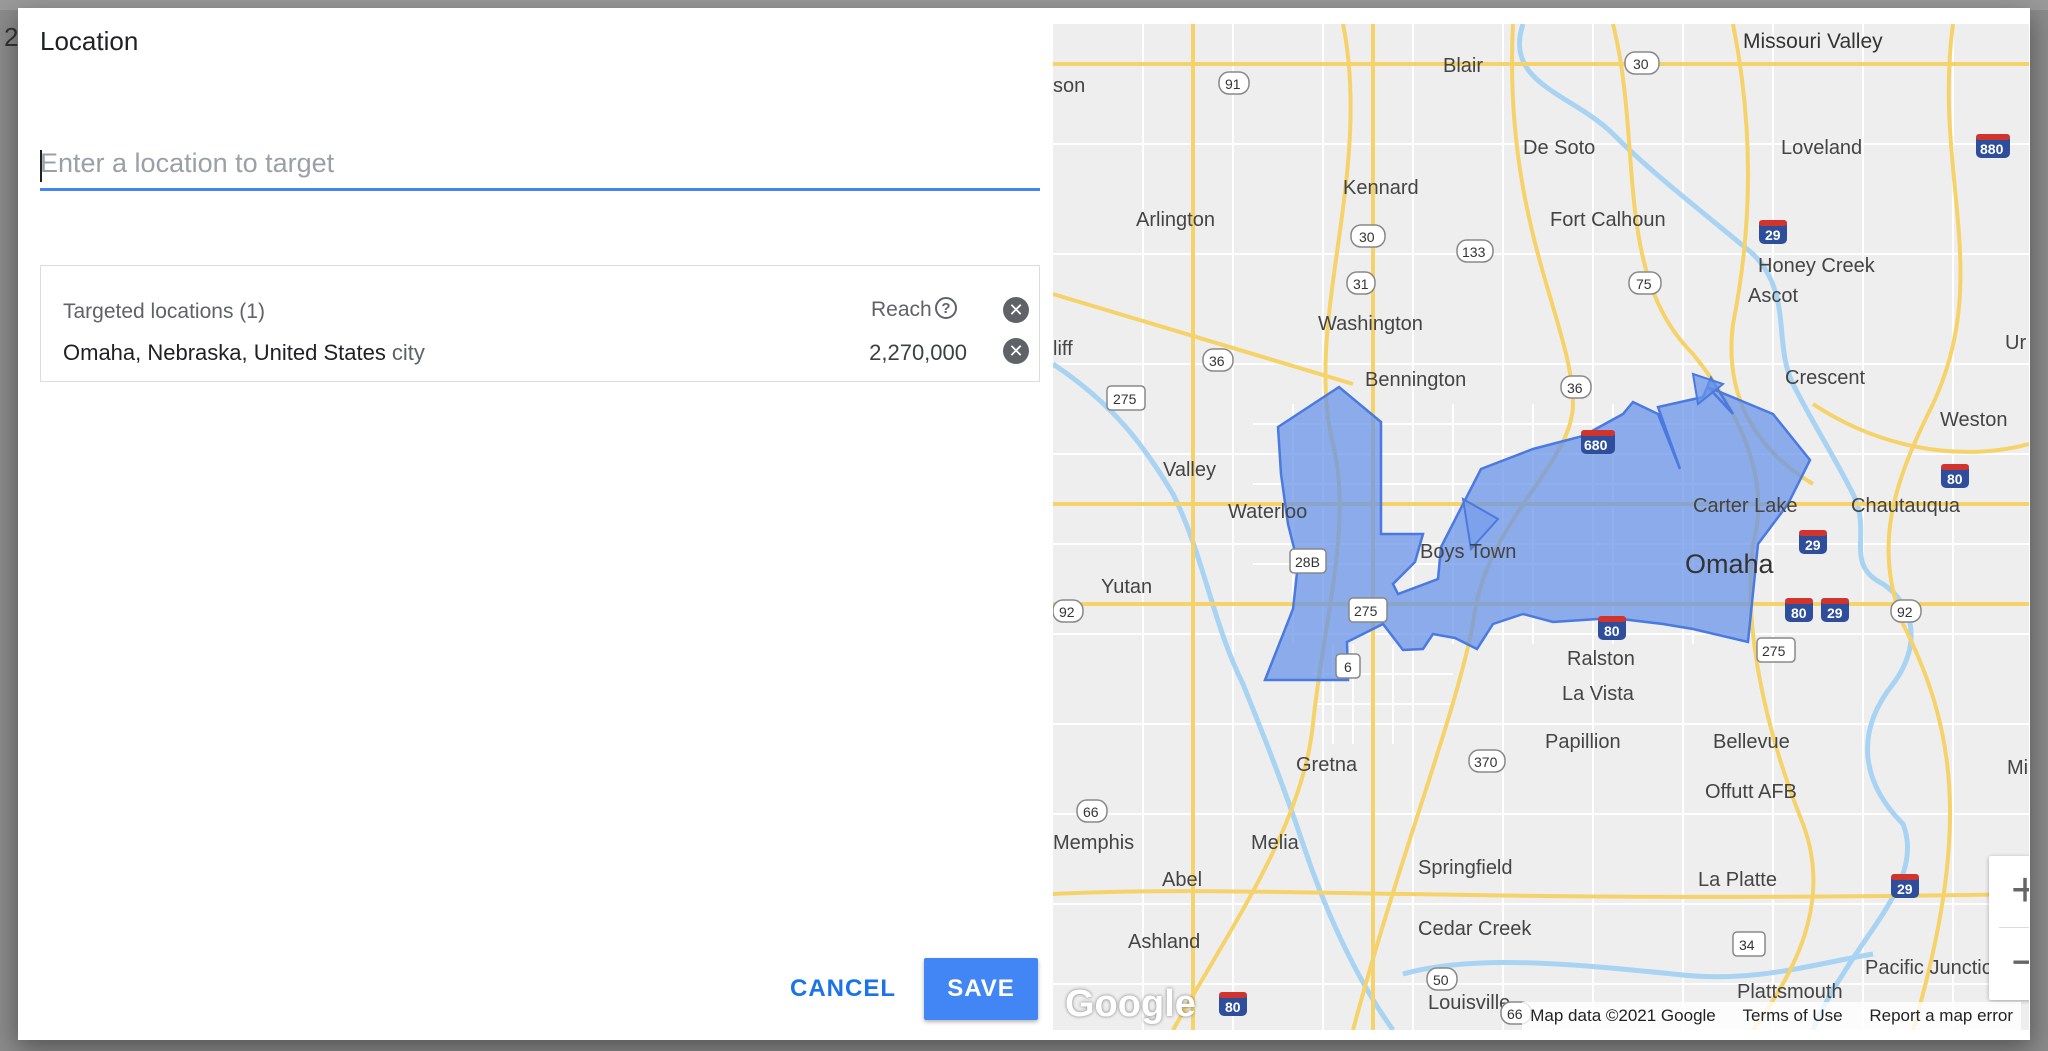  What do you see at coordinates (1182, 880) in the screenshot?
I see `svg-text: Abel` at bounding box center [1182, 880].